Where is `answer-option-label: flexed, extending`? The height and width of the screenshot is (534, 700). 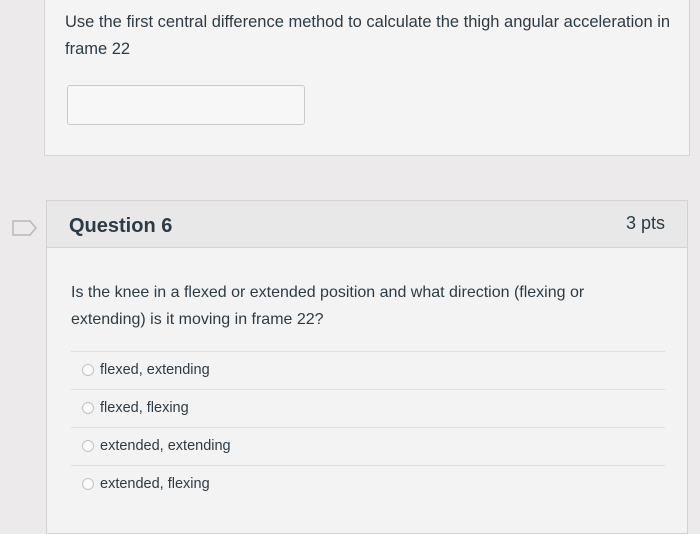
answer-option-label: flexed, extending is located at coordinates (155, 370).